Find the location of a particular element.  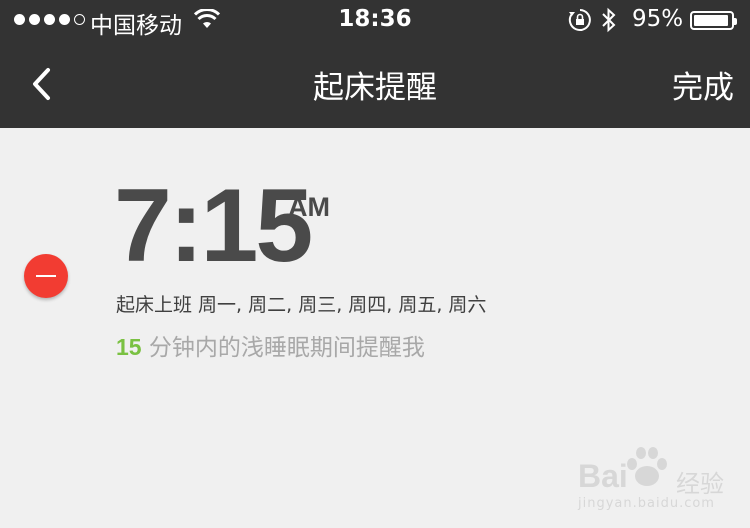

paw-icon is located at coordinates (647, 471).